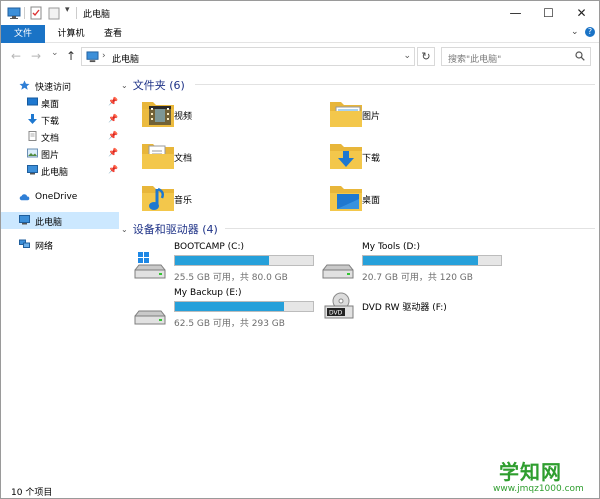 This screenshot has width=600, height=499. Describe the element at coordinates (371, 117) in the screenshot. I see `folder-label: 图片` at that location.